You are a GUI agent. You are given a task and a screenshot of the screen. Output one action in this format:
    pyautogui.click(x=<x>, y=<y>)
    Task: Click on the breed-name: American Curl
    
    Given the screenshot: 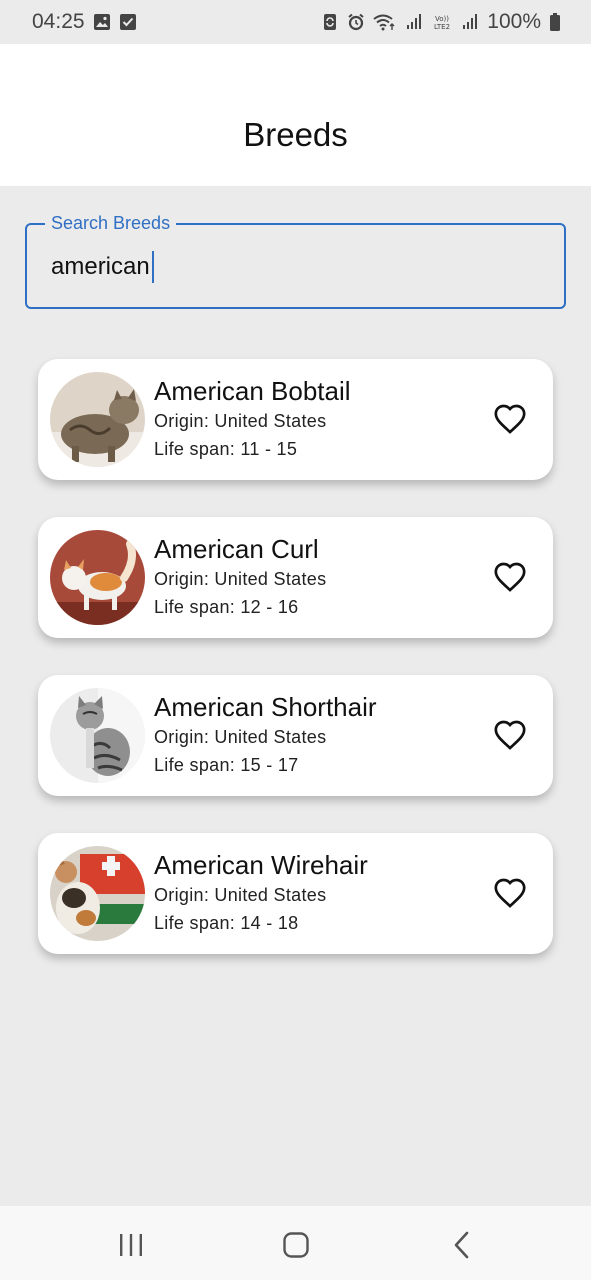 What is the action you would take?
    pyautogui.click(x=236, y=549)
    